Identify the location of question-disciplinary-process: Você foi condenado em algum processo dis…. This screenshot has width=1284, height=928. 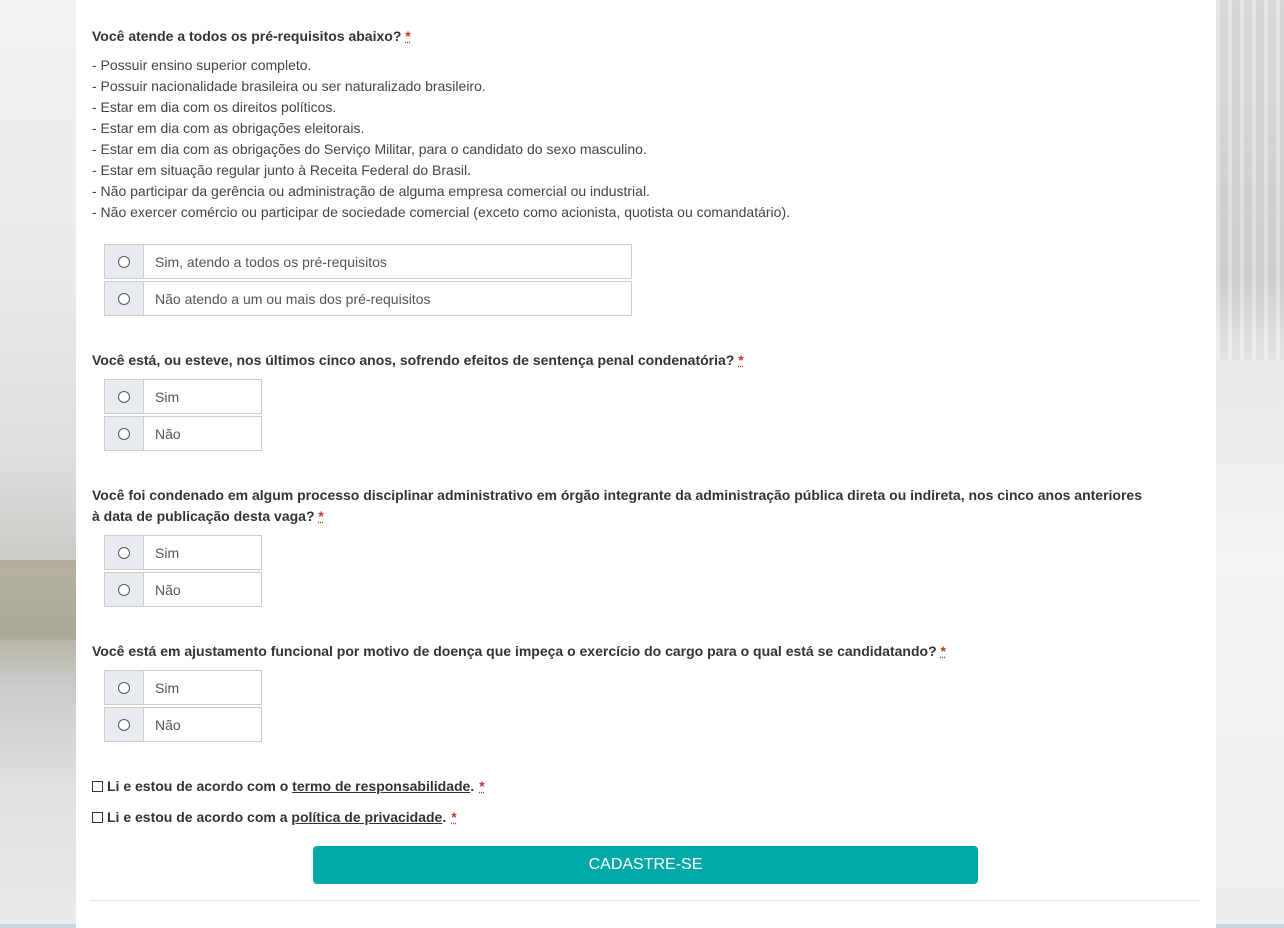
(647, 506).